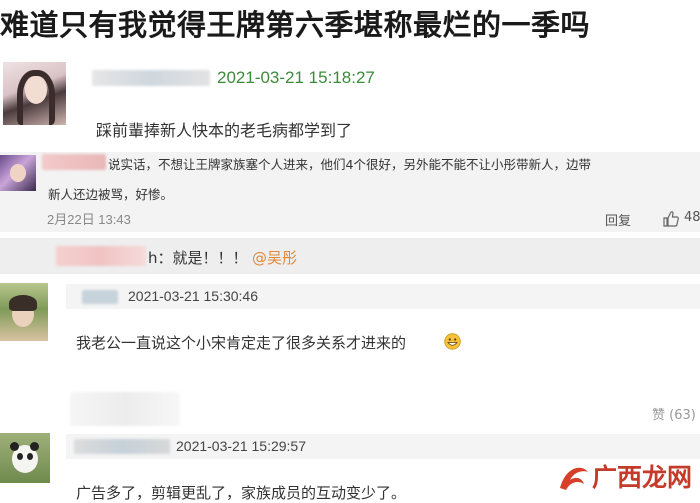 The width and height of the screenshot is (700, 503). What do you see at coordinates (618, 219) in the screenshot?
I see `reply-button: 回复` at bounding box center [618, 219].